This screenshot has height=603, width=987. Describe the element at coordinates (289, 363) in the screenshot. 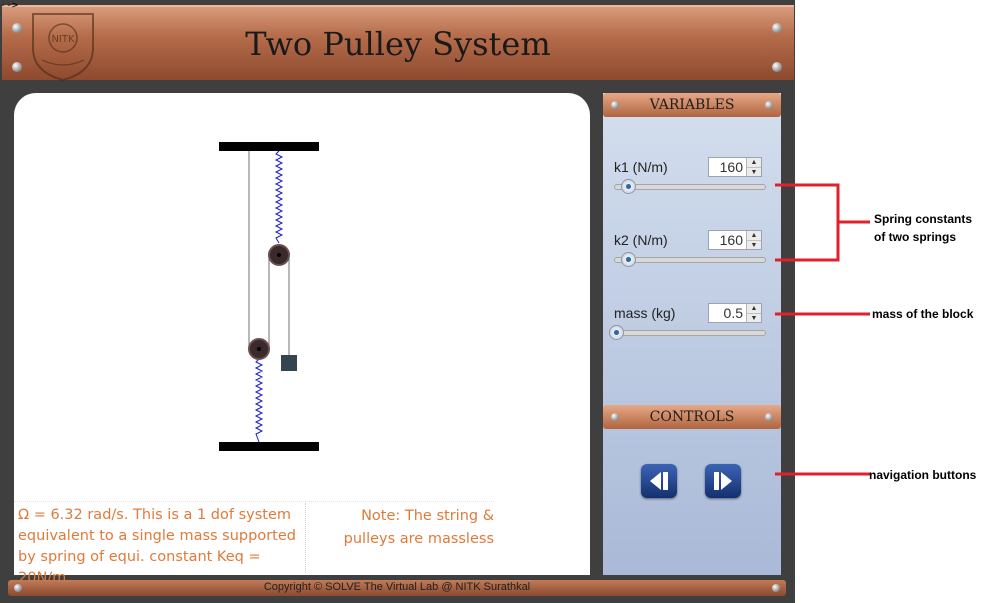

I see `mass-block` at that location.